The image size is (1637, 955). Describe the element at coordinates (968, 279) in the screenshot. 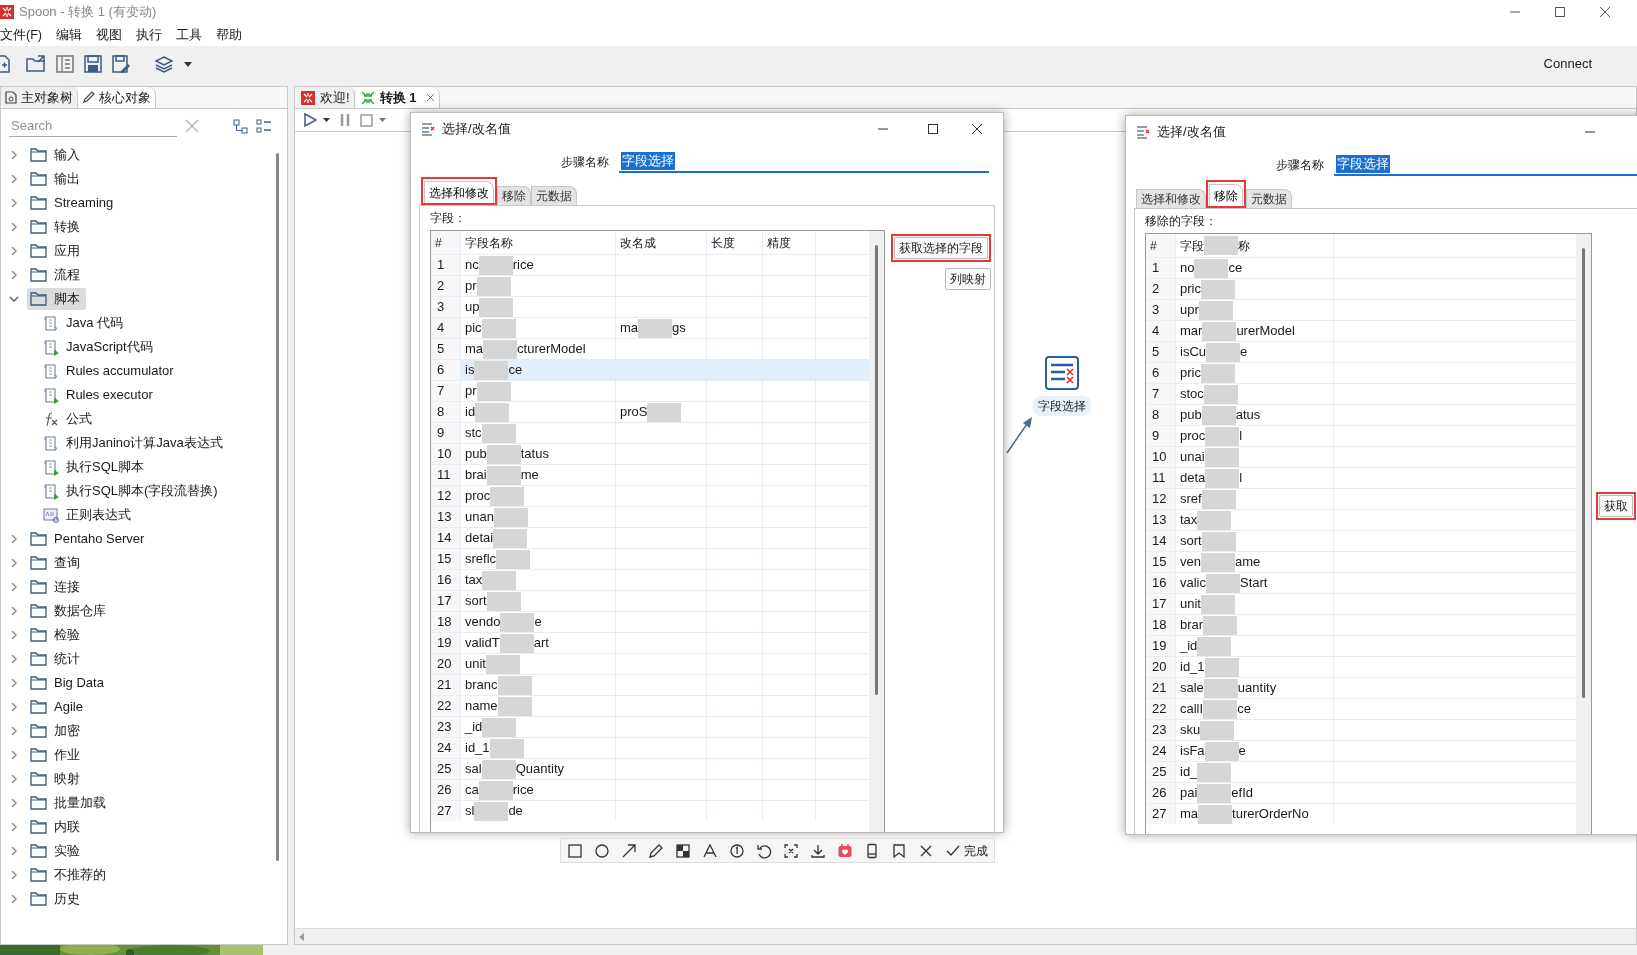

I see `action-button: 列映射` at that location.